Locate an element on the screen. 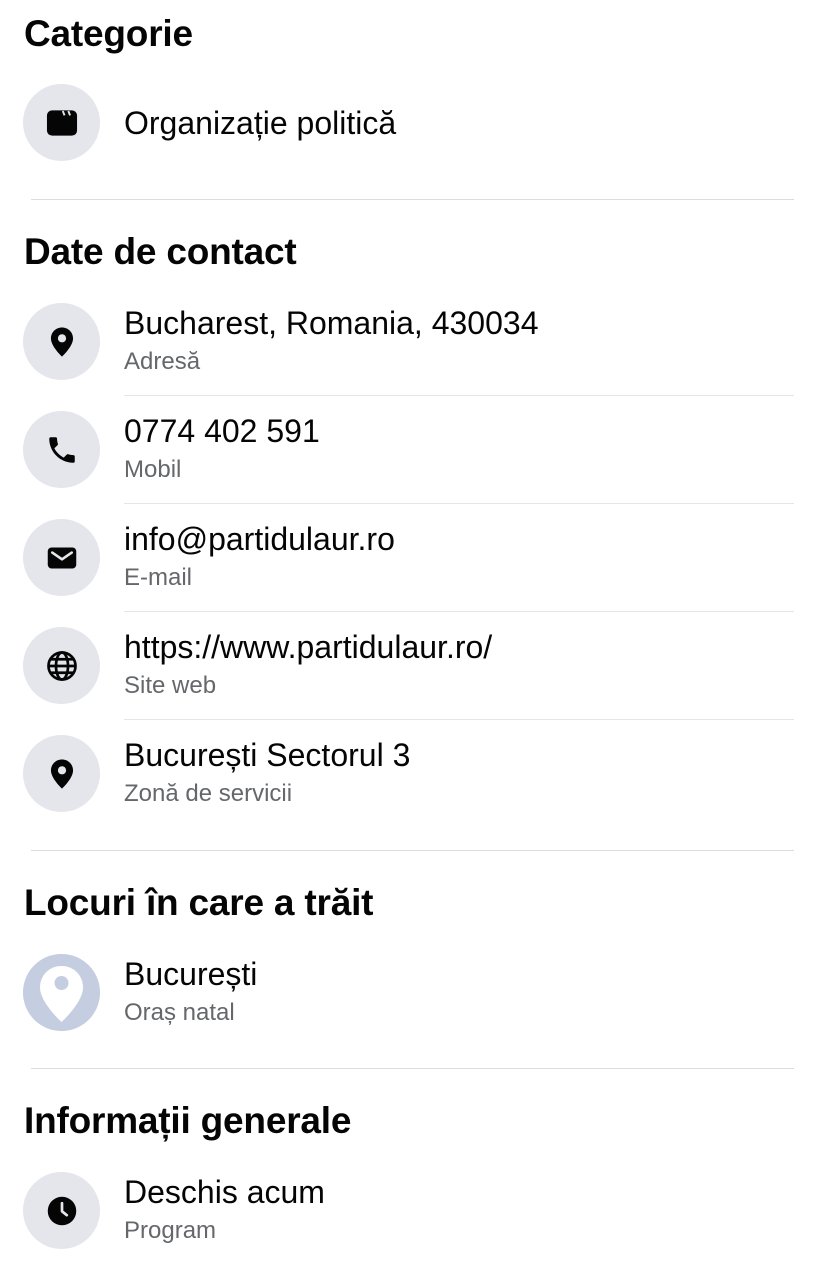  contact-label: E-mail is located at coordinates (158, 577).